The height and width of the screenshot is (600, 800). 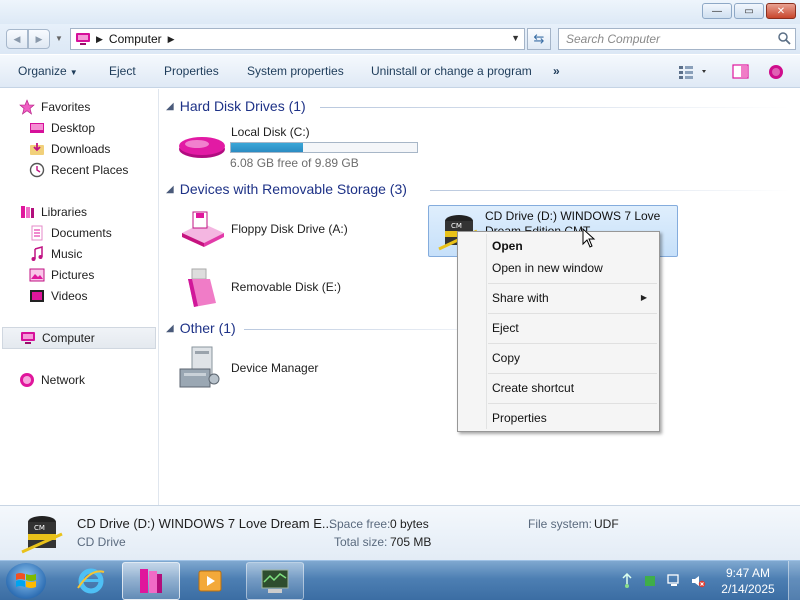 I want to click on system-properties-button: System properties, so click(x=295, y=71).